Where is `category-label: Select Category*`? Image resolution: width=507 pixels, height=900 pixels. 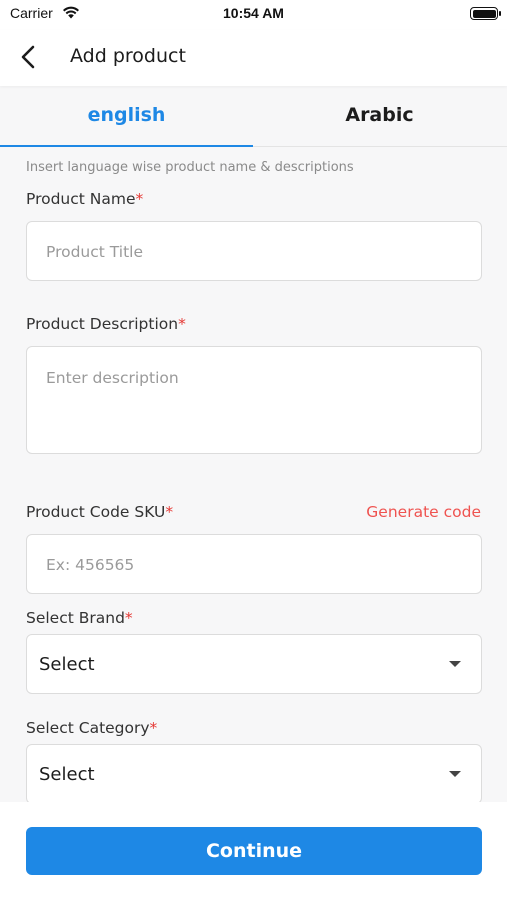
category-label: Select Category* is located at coordinates (92, 728).